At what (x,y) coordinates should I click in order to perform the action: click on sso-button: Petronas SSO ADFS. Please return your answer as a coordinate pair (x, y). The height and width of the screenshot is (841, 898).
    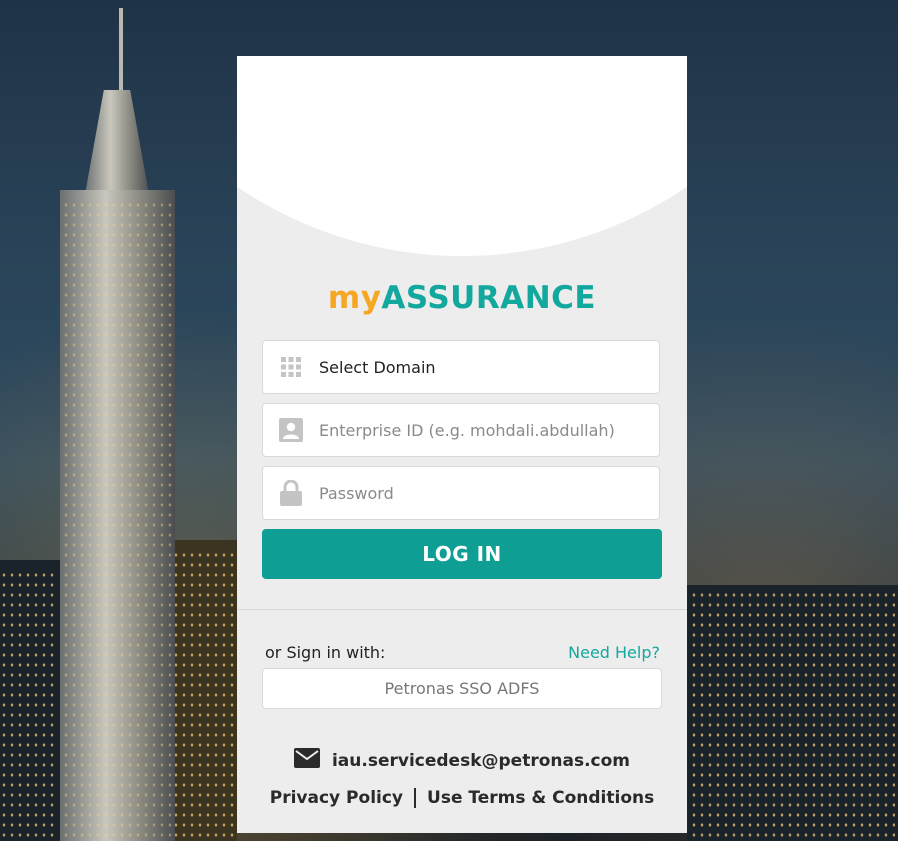
    Looking at the image, I should click on (462, 688).